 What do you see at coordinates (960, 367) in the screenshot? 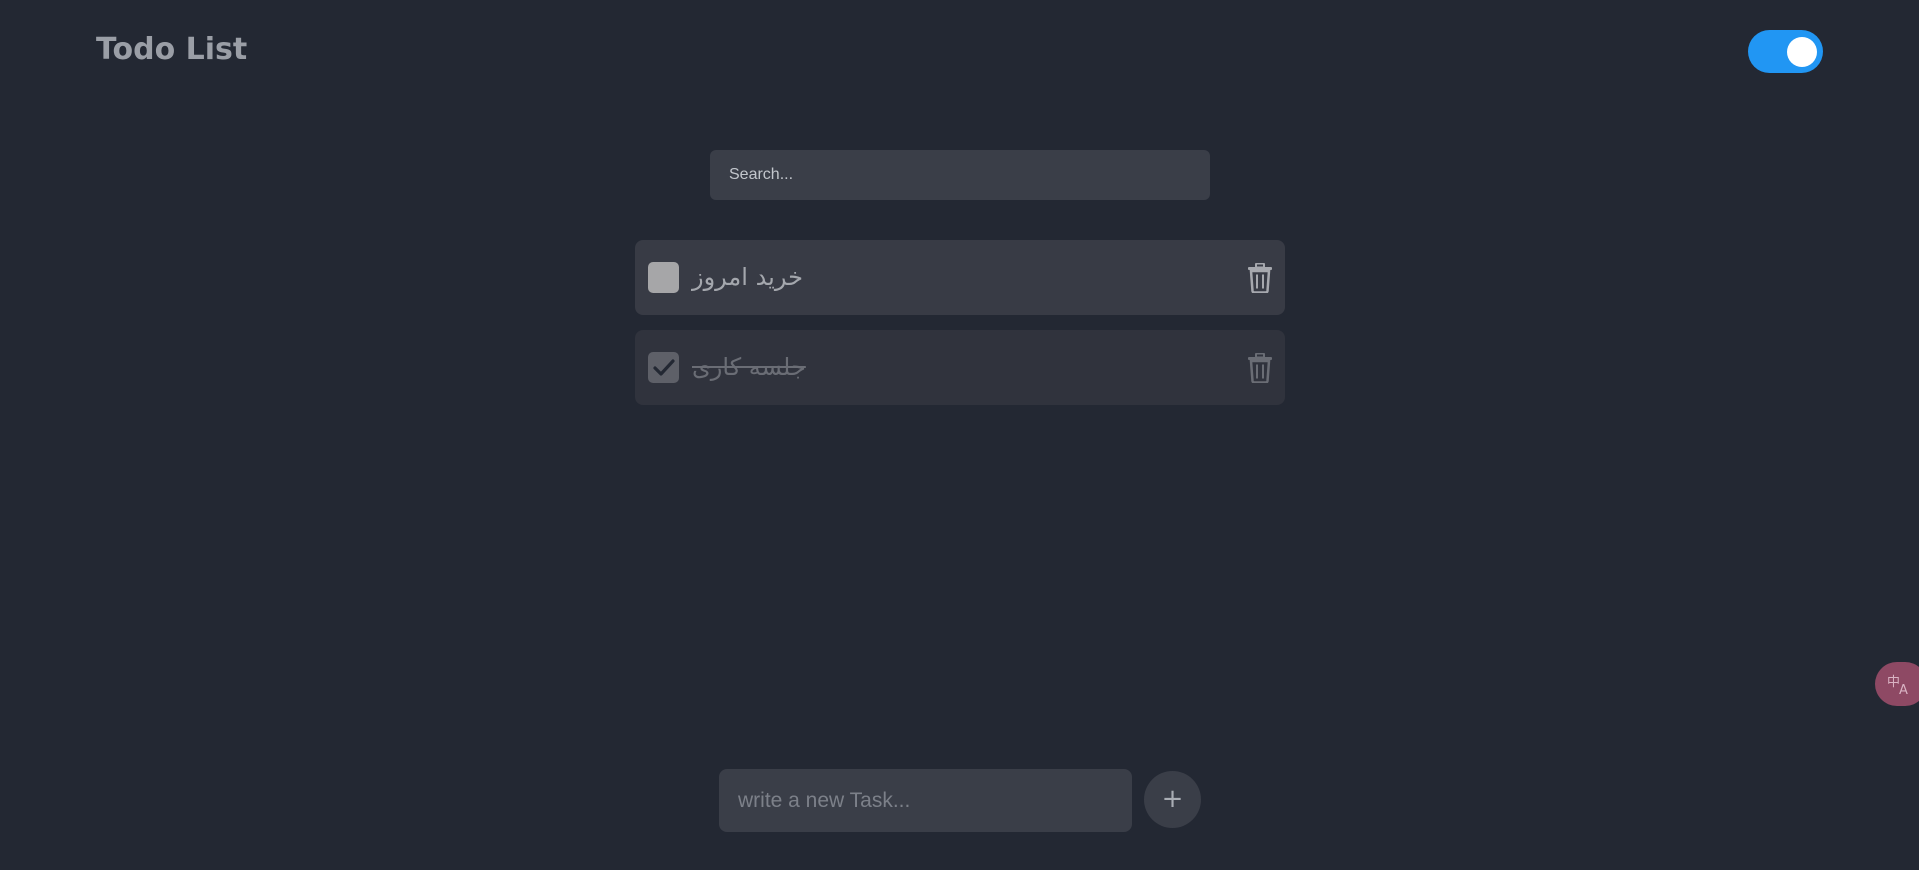
I see `todo-item: جلسه کاری` at bounding box center [960, 367].